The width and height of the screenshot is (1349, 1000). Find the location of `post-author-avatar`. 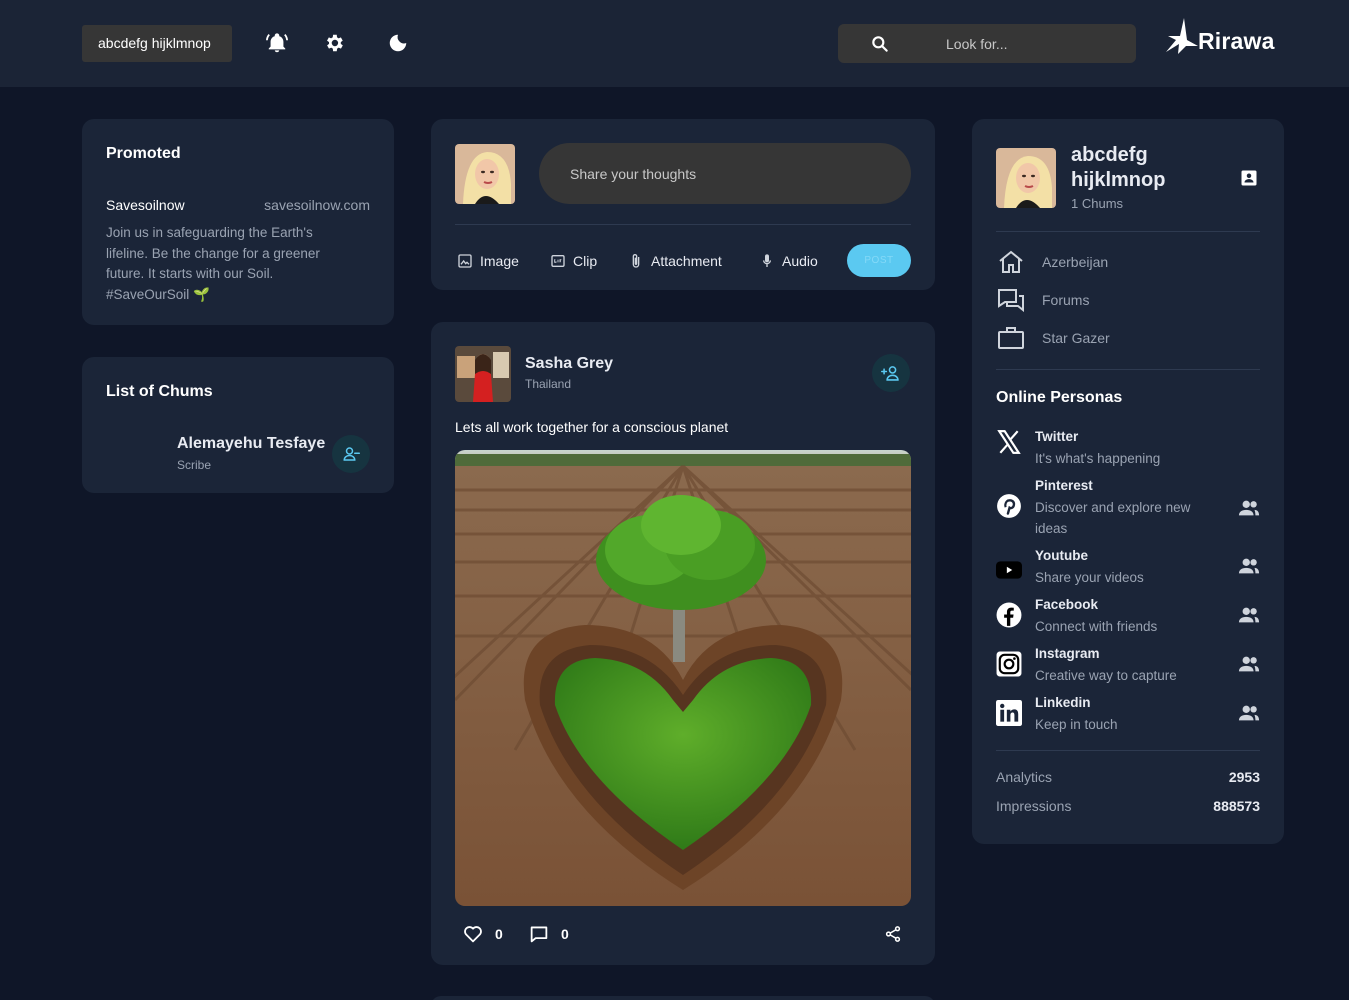

post-author-avatar is located at coordinates (483, 374).